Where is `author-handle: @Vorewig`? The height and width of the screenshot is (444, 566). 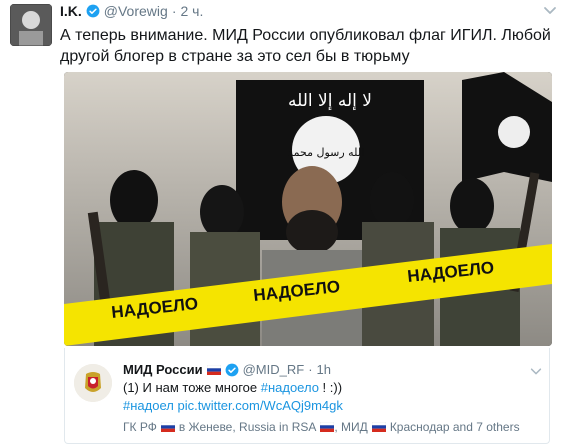 author-handle: @Vorewig is located at coordinates (136, 11).